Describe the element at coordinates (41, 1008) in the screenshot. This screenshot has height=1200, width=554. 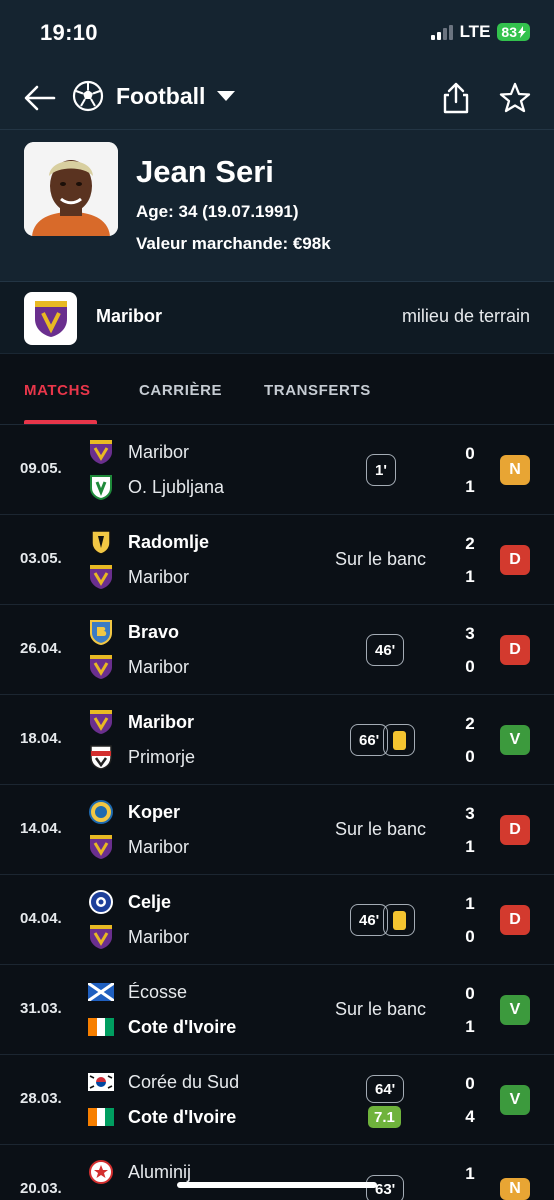
I see `match-date: 31.03.` at that location.